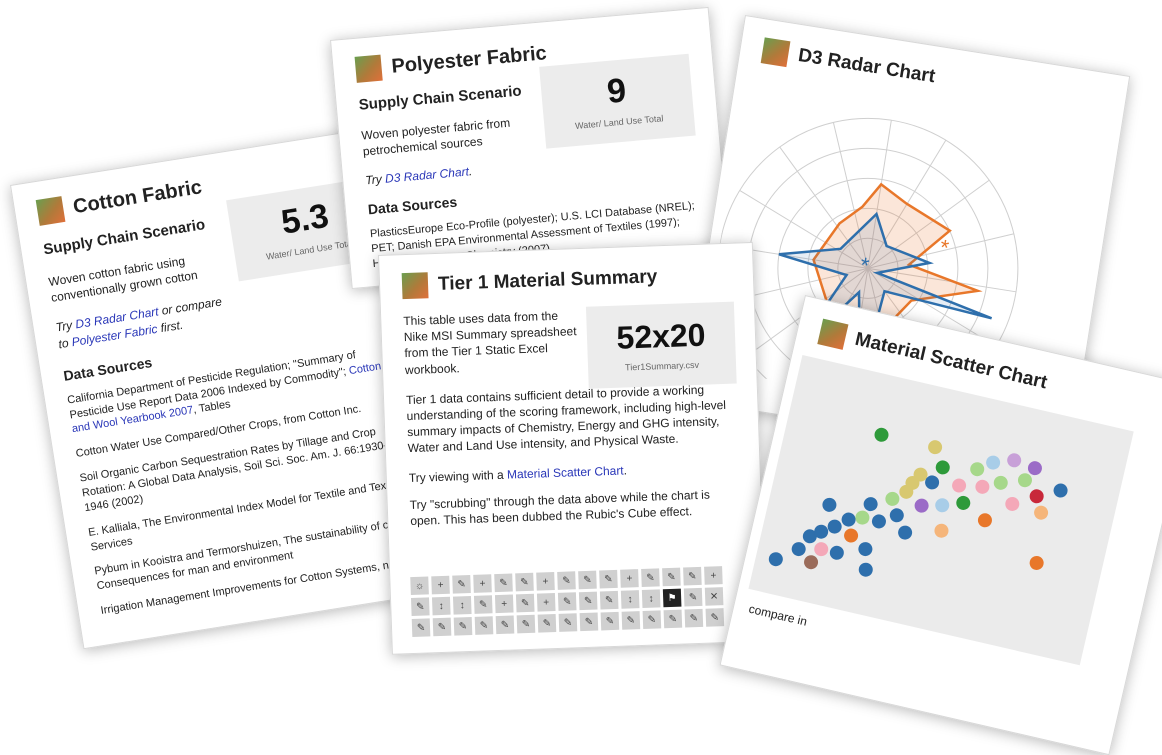 The width and height of the screenshot is (1162, 755). I want to click on polyester-radar-link: D3 Radar Chart, so click(427, 175).